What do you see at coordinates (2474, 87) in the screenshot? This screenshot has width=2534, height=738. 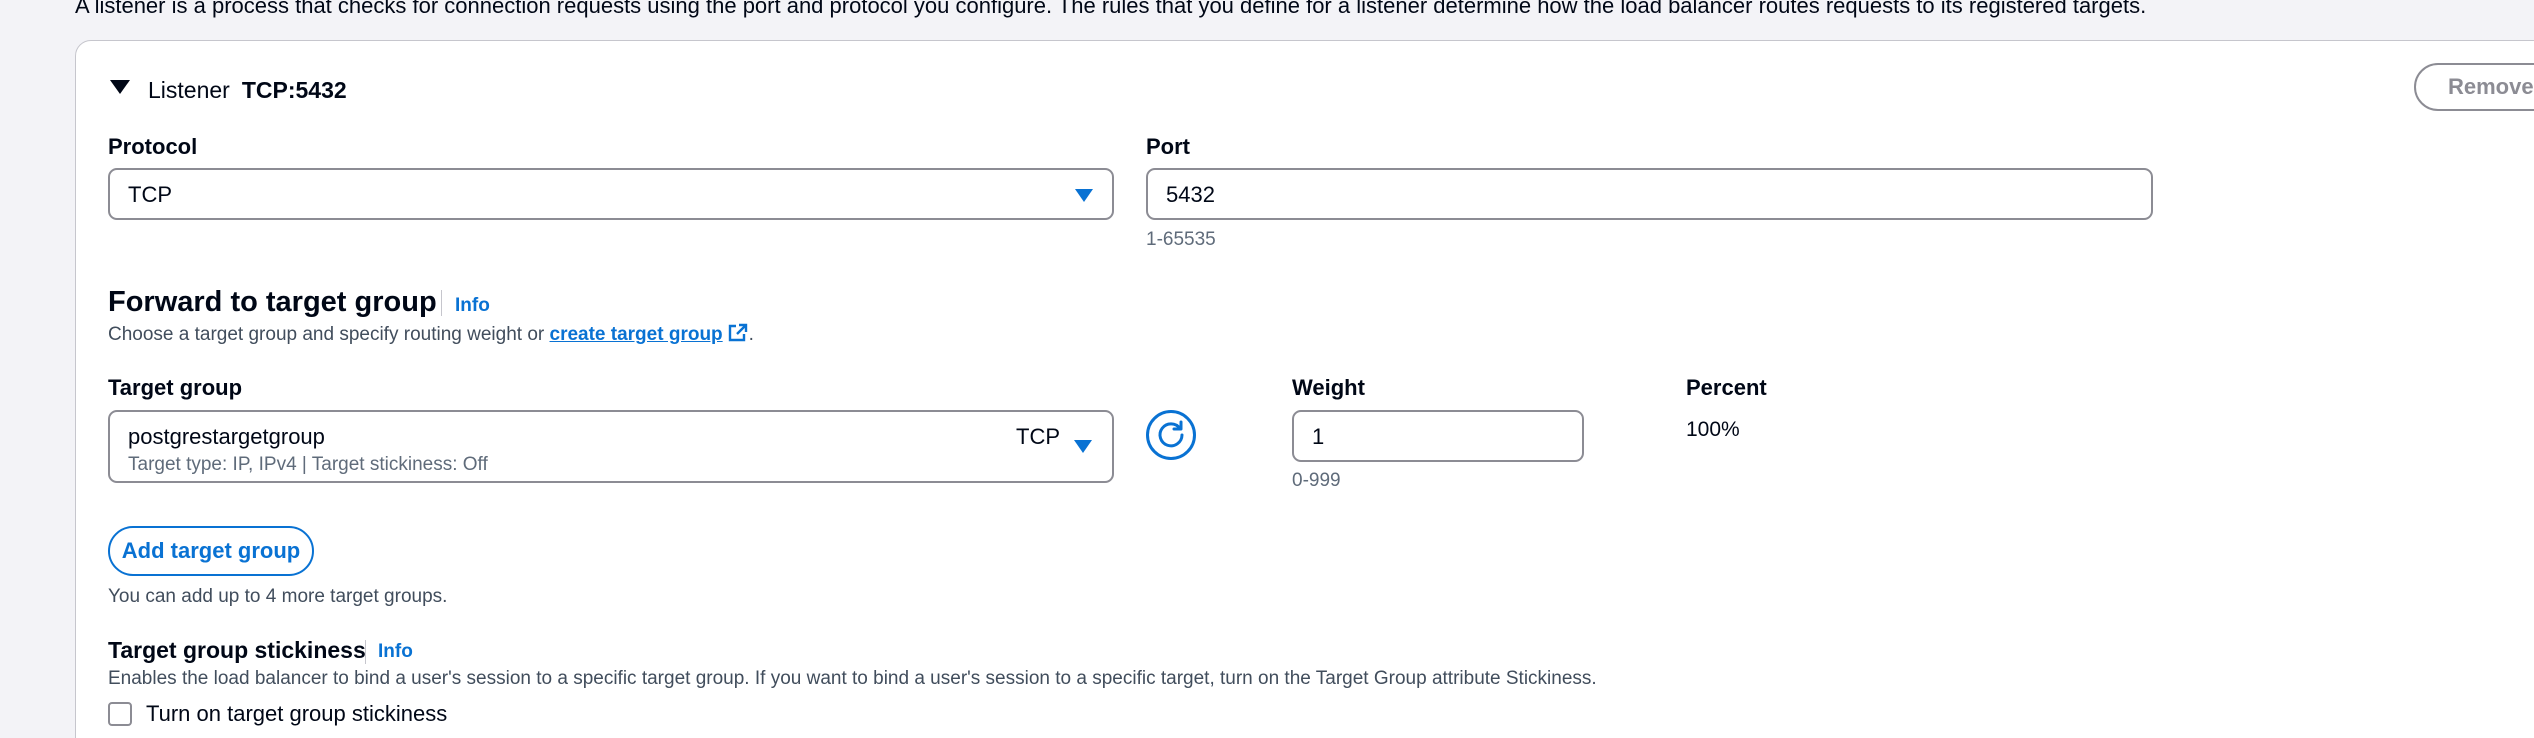 I see `remove-listener-button: Remove` at bounding box center [2474, 87].